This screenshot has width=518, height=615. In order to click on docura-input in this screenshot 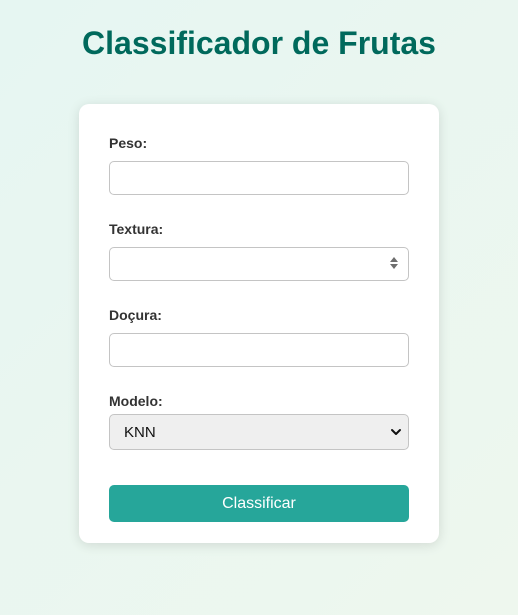, I will do `click(259, 350)`.